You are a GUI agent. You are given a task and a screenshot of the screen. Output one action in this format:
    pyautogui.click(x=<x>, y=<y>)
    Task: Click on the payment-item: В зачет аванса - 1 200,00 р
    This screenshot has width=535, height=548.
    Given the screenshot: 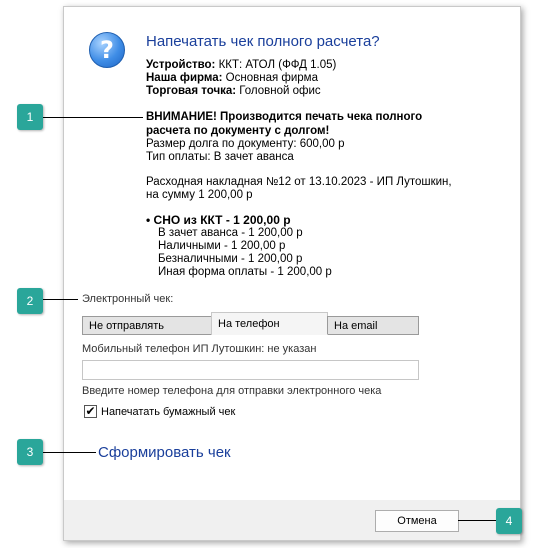 What is the action you would take?
    pyautogui.click(x=230, y=233)
    